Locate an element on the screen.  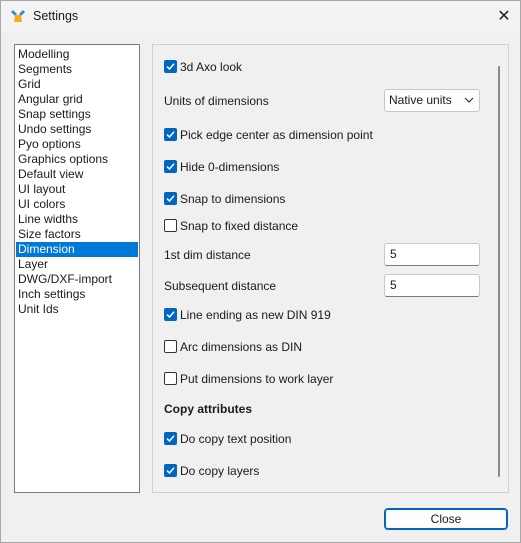
snap-to-dimensions-label: Snap to dimensions is located at coordinates (233, 199).